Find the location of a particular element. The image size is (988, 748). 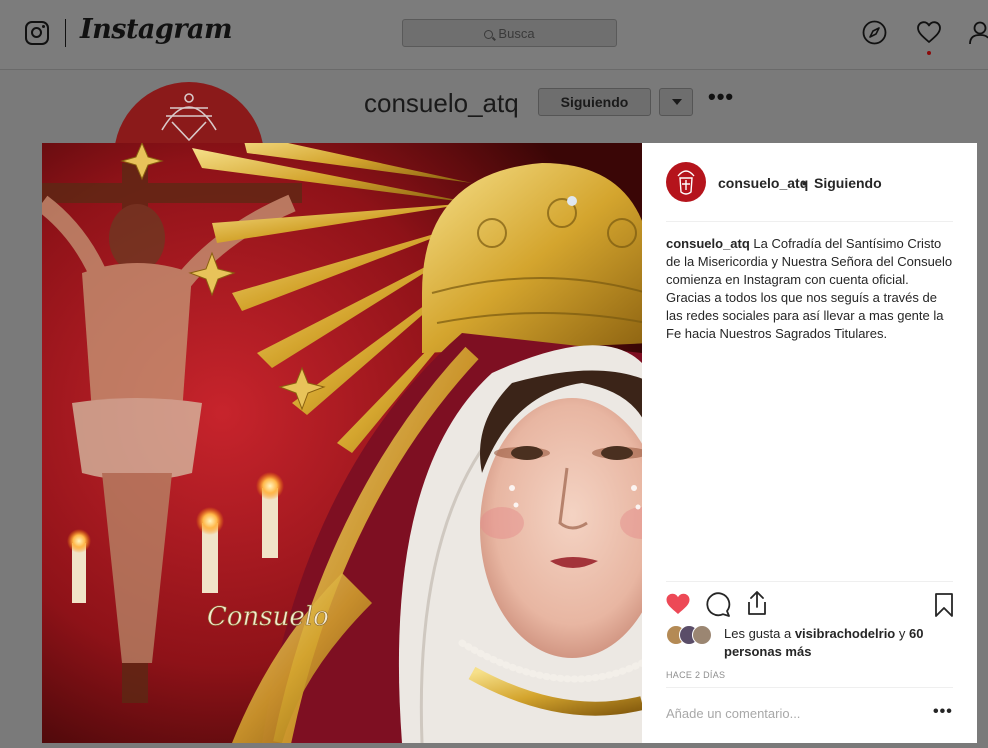

add-comment-field is located at coordinates (786, 713).